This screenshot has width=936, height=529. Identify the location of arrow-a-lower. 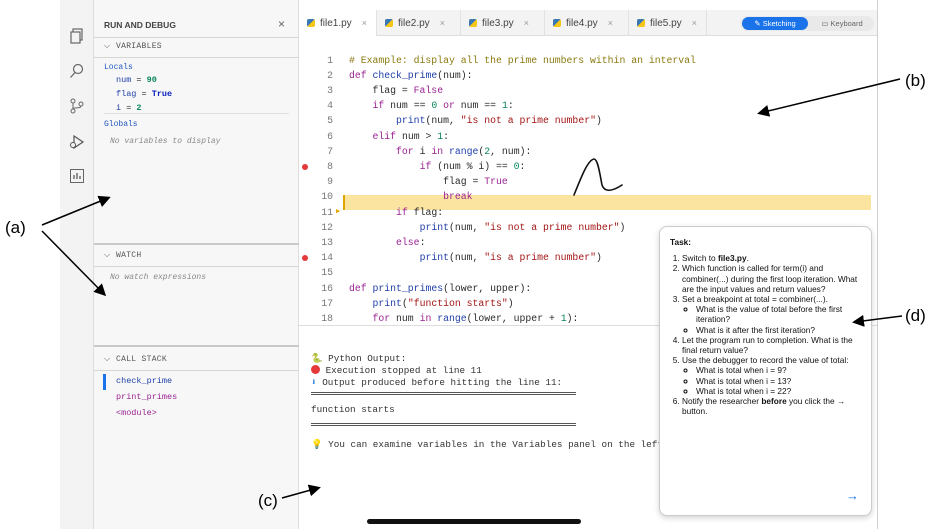
(74, 263).